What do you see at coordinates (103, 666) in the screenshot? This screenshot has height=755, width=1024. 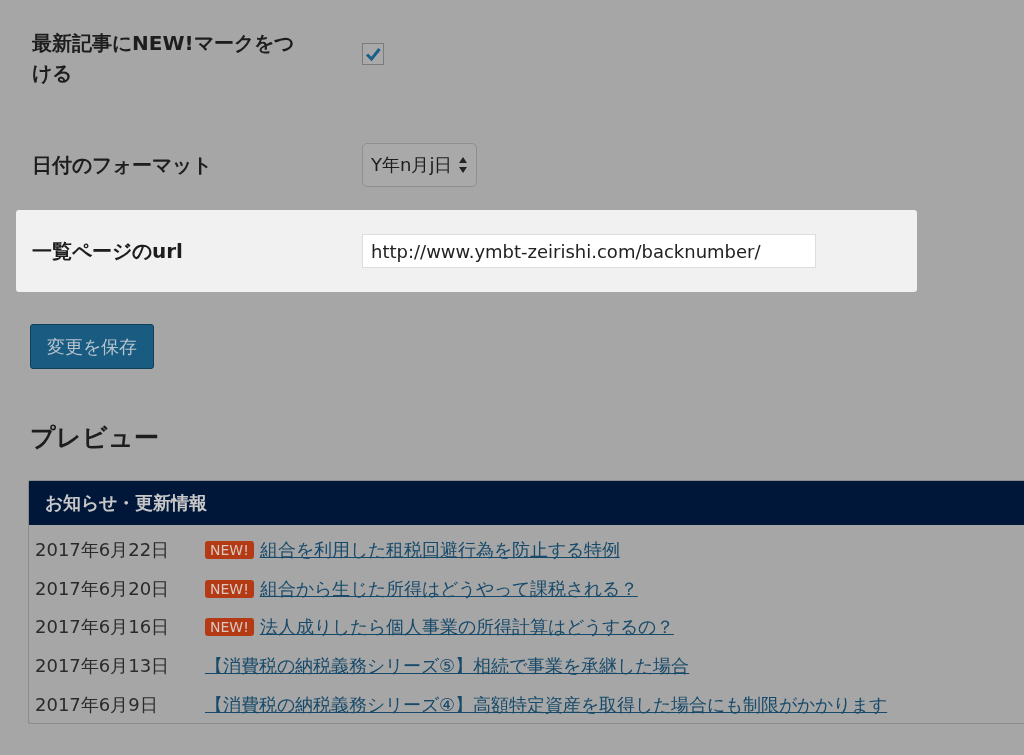 I see `post-date: 2017年6月13日` at bounding box center [103, 666].